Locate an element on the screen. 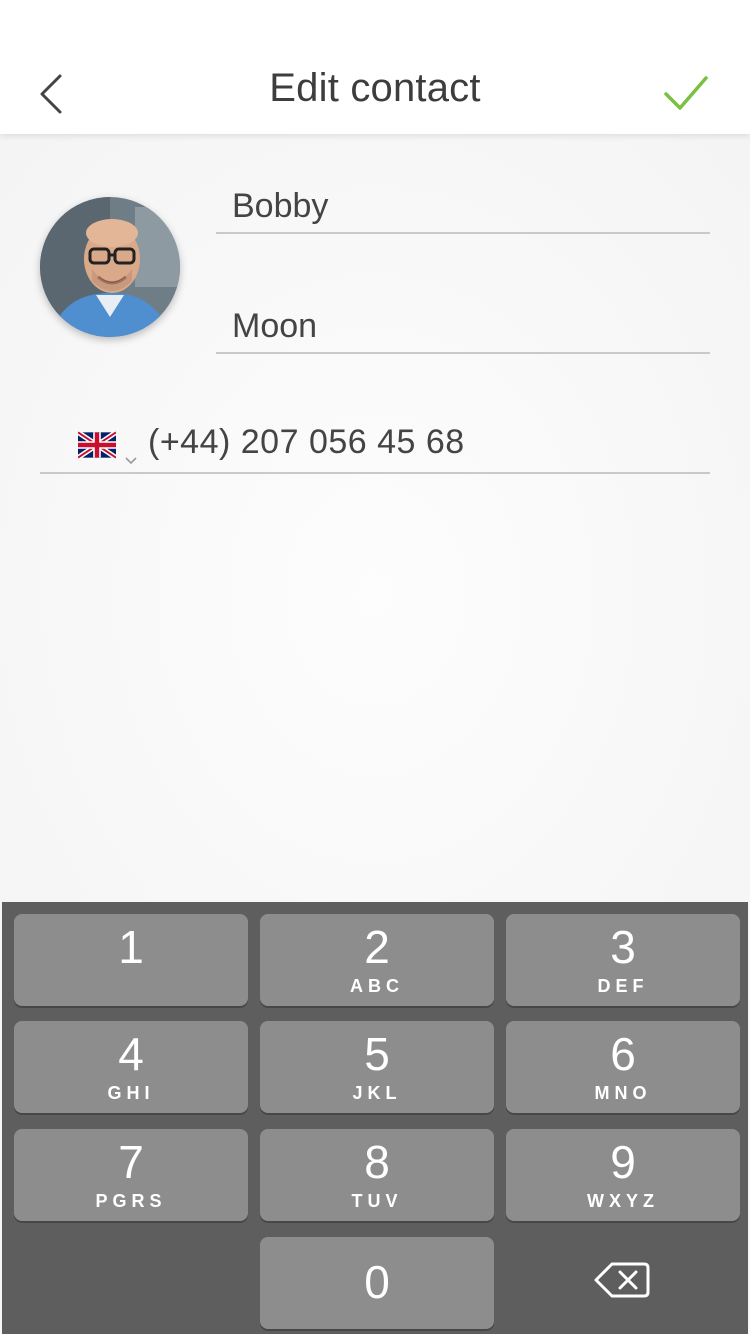  backspace-button is located at coordinates (622, 1280).